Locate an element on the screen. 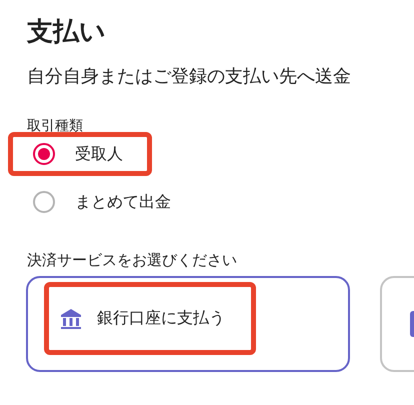 Image resolution: width=414 pixels, height=405 pixels. highlight-frame: 受取人 is located at coordinates (80, 154).